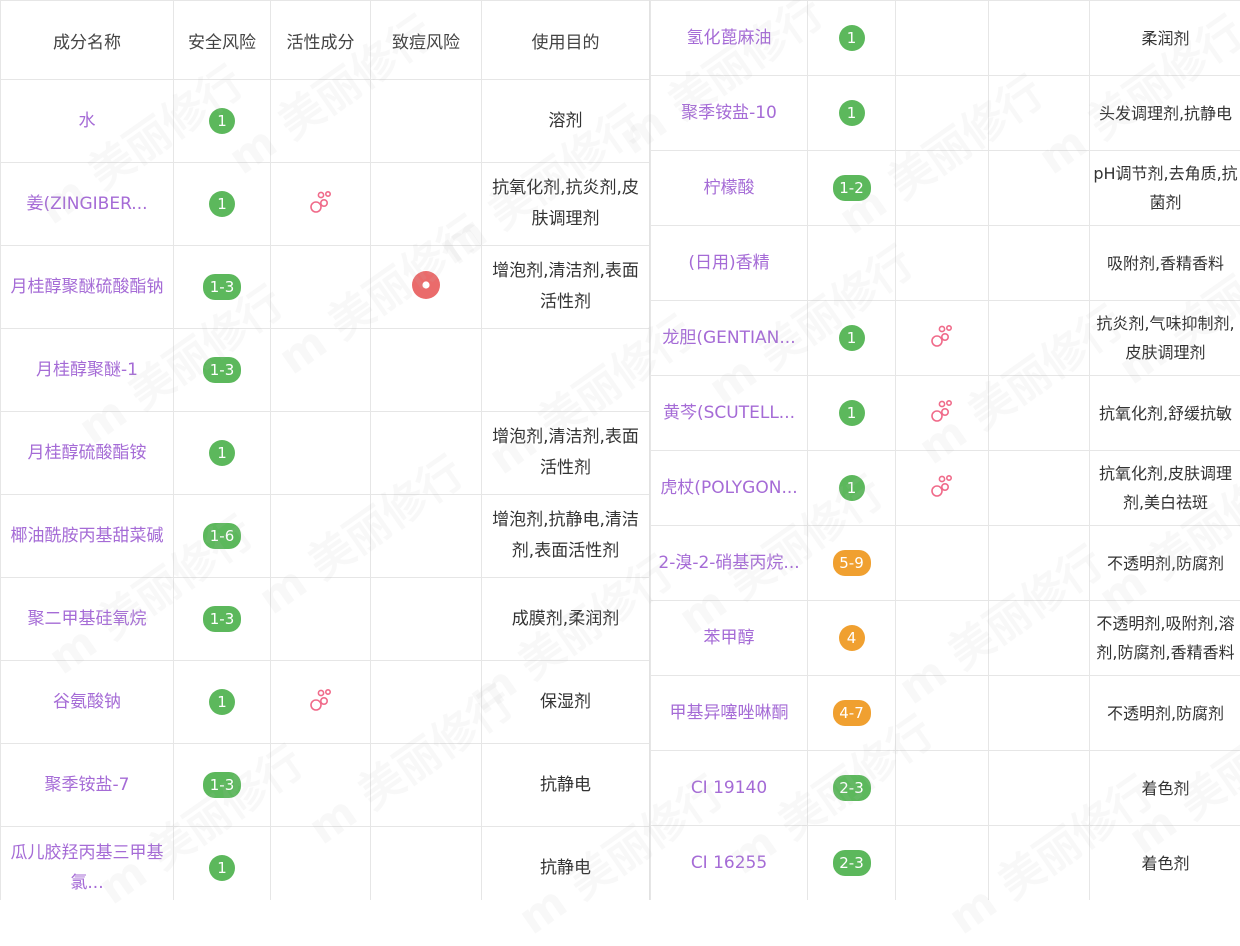  I want to click on safety-score-badge: 1-3, so click(222, 370).